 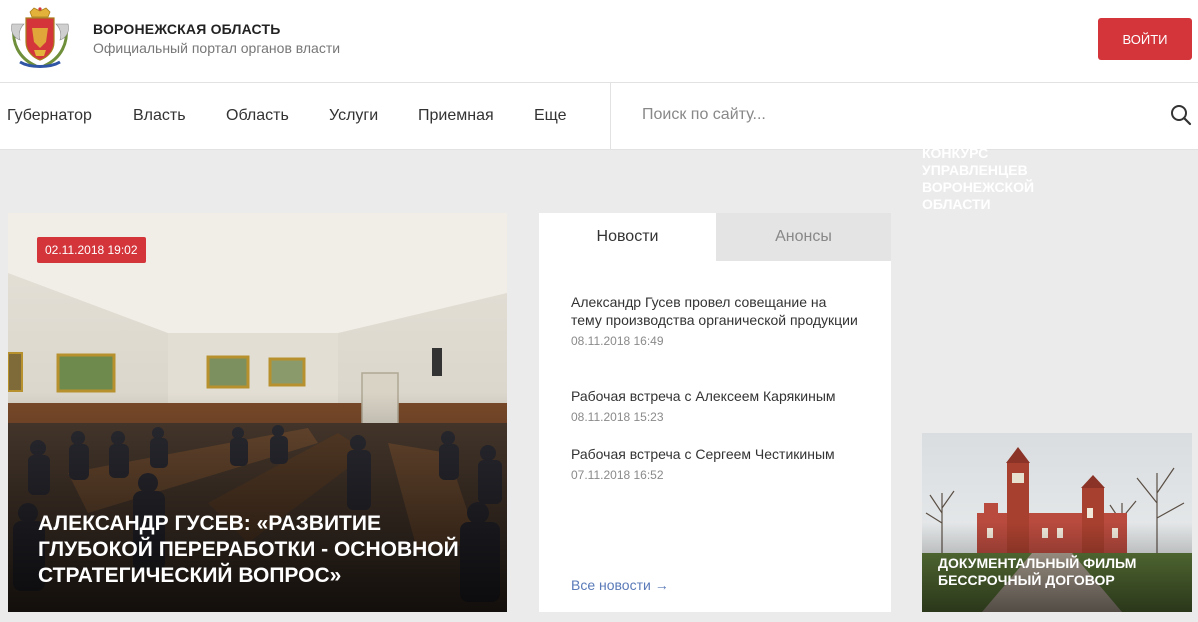 What do you see at coordinates (627, 237) in the screenshot?
I see `tab-news: Новости` at bounding box center [627, 237].